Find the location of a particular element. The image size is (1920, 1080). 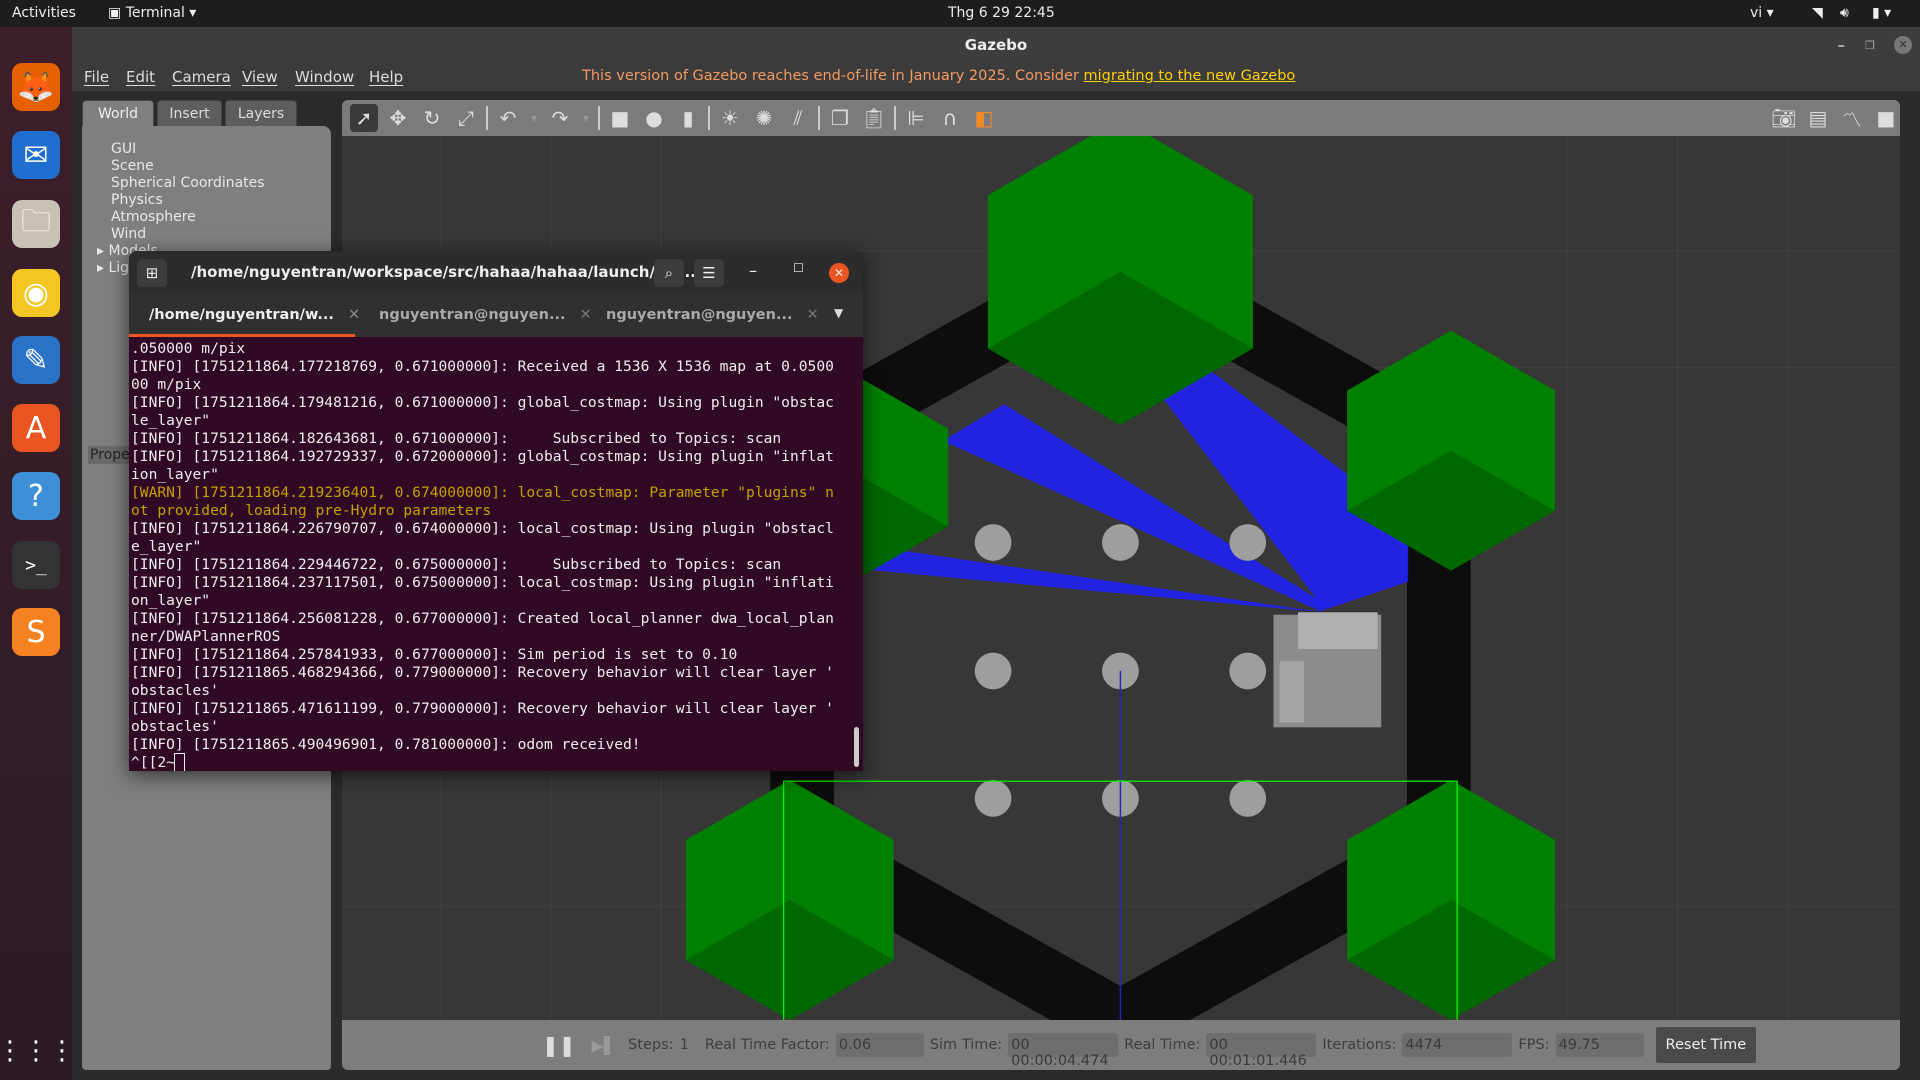

text-cursor is located at coordinates (179, 762).